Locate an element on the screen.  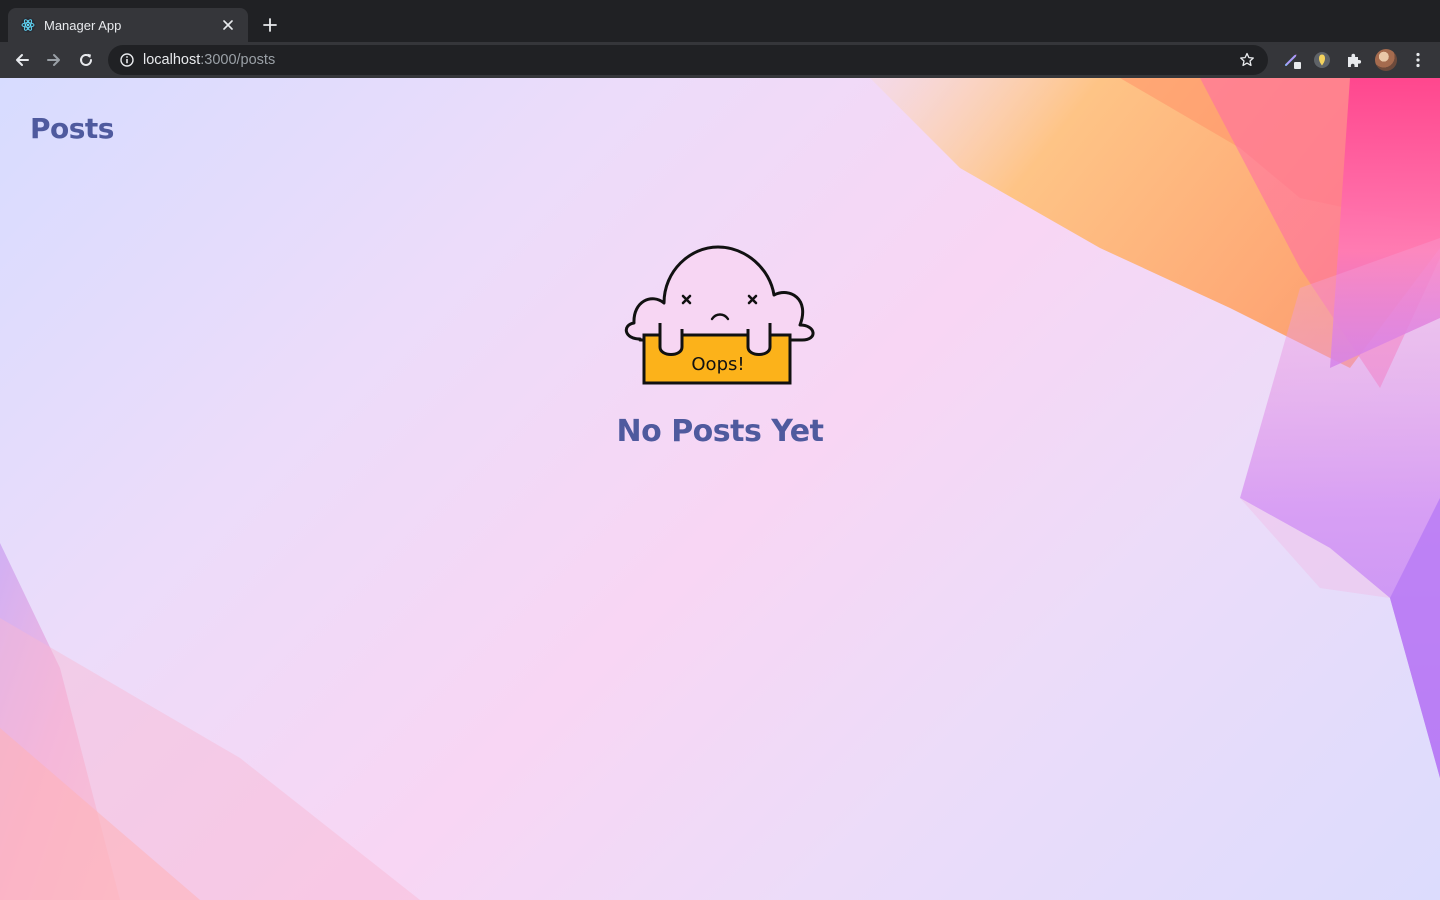
address-bar: localhost:3000/posts is located at coordinates (688, 60).